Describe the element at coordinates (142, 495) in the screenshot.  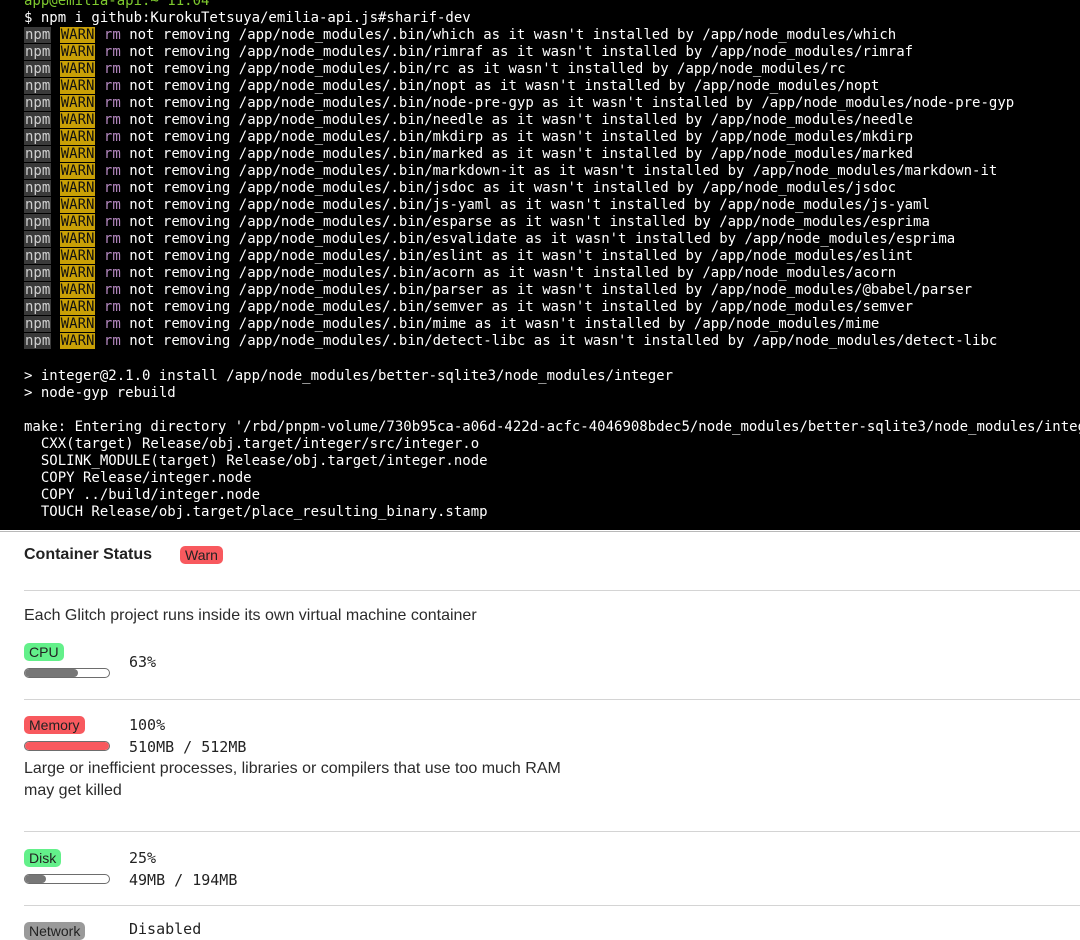
I see `terminal-build-line: COPY ../build/integer.node` at that location.